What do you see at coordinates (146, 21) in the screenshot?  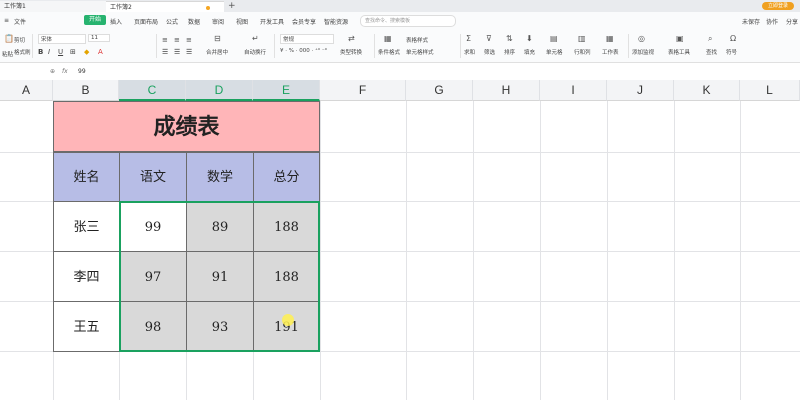 I see `menu-page-layout: 页面布局` at bounding box center [146, 21].